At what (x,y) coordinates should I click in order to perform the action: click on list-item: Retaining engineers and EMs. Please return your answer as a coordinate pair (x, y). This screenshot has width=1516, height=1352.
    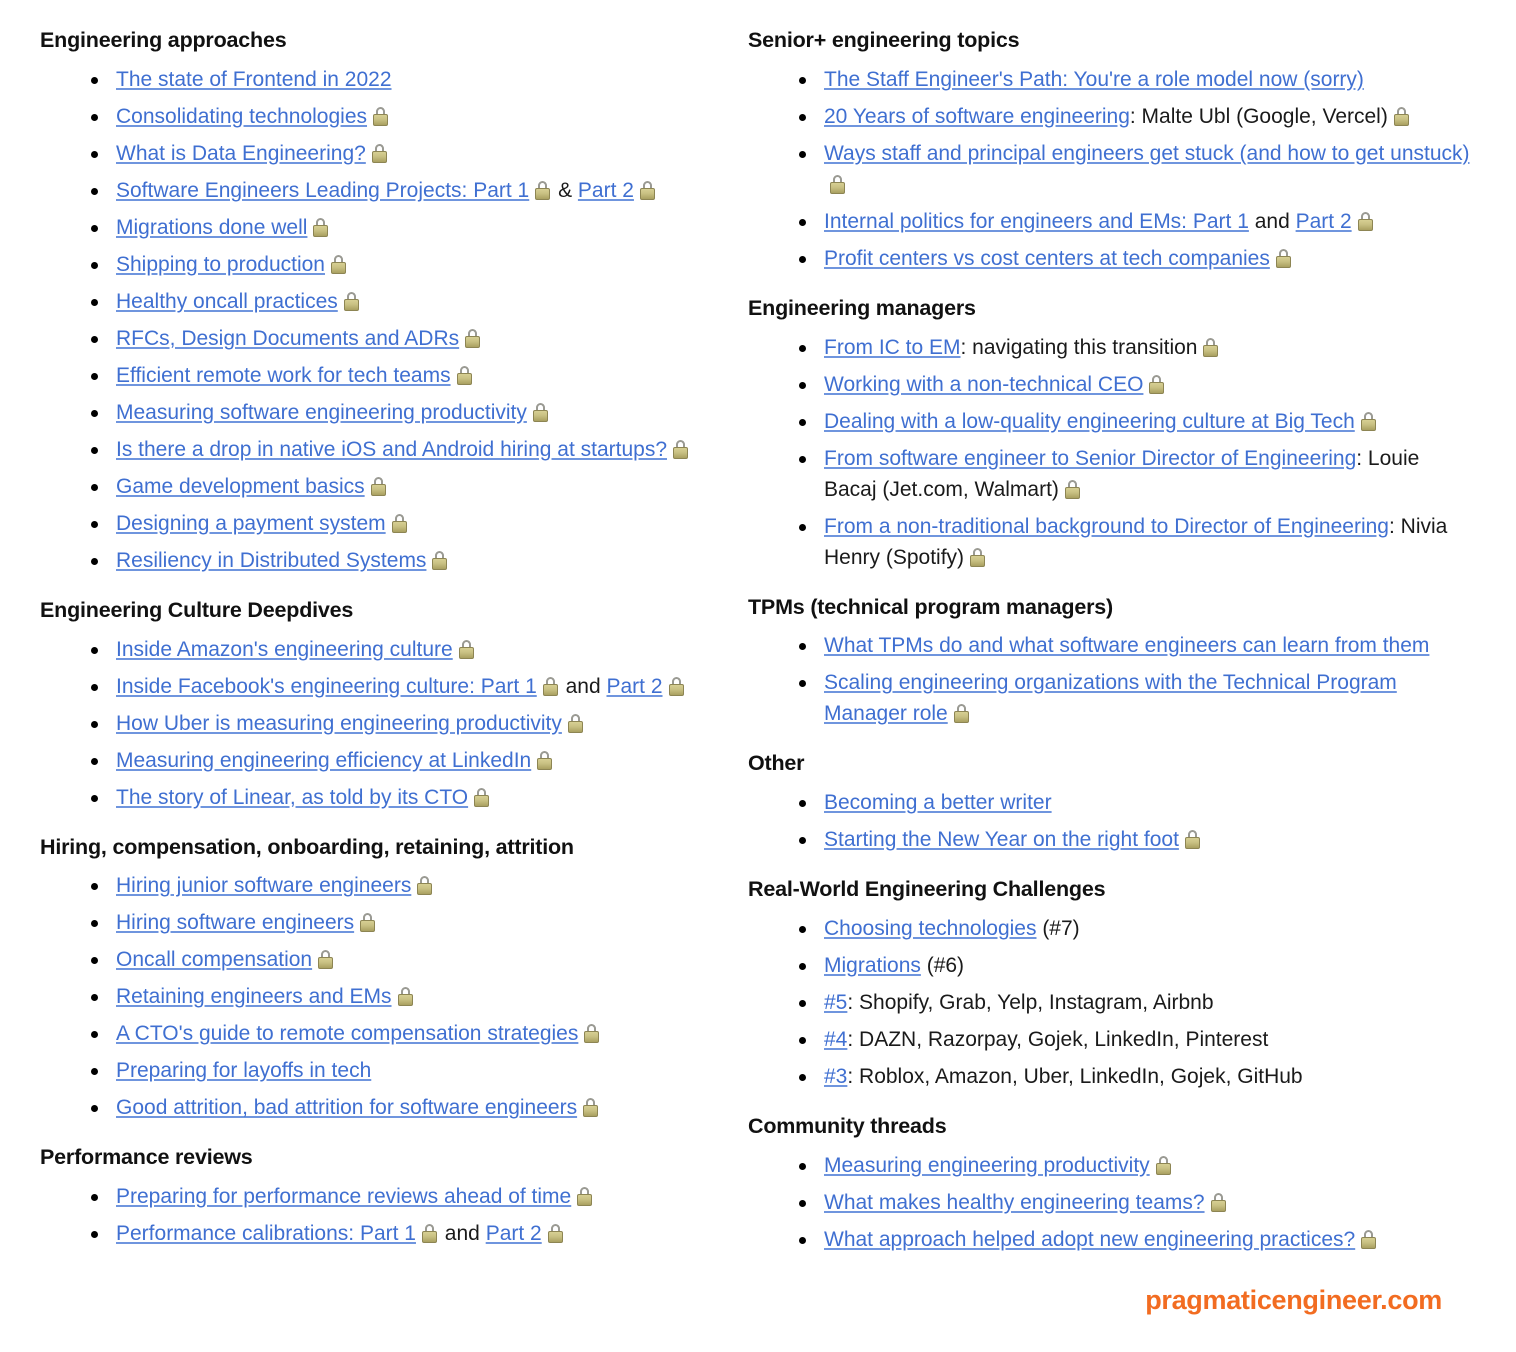
    Looking at the image, I should click on (394, 996).